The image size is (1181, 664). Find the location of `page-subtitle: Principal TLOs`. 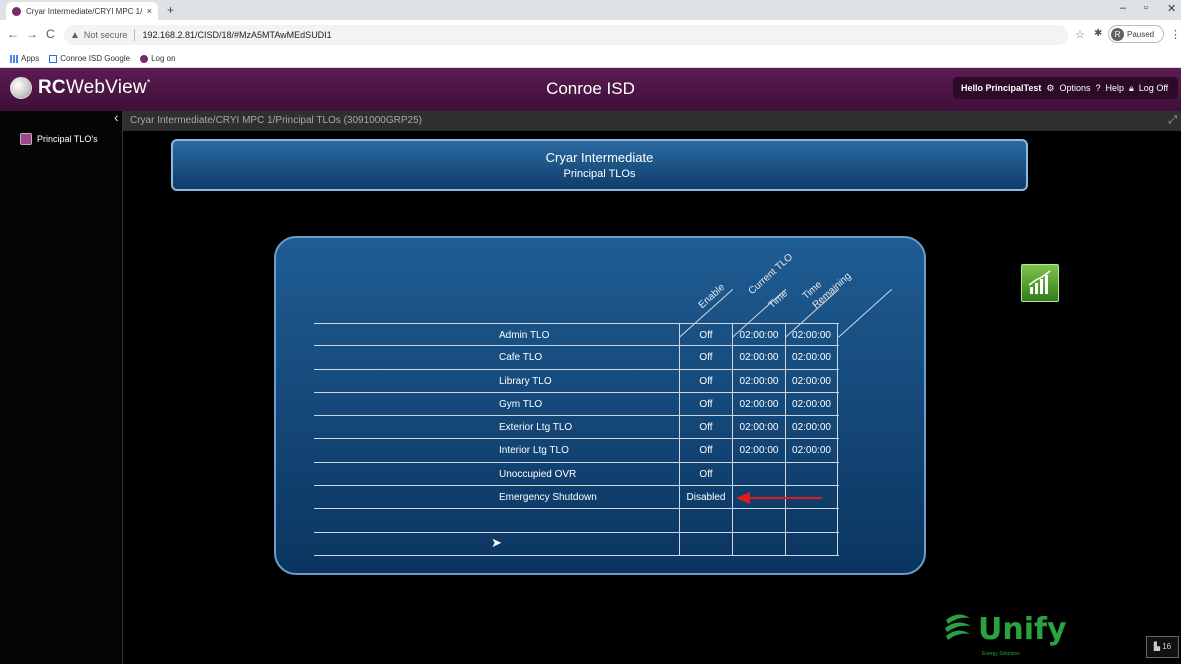

page-subtitle: Principal TLOs is located at coordinates (599, 174).